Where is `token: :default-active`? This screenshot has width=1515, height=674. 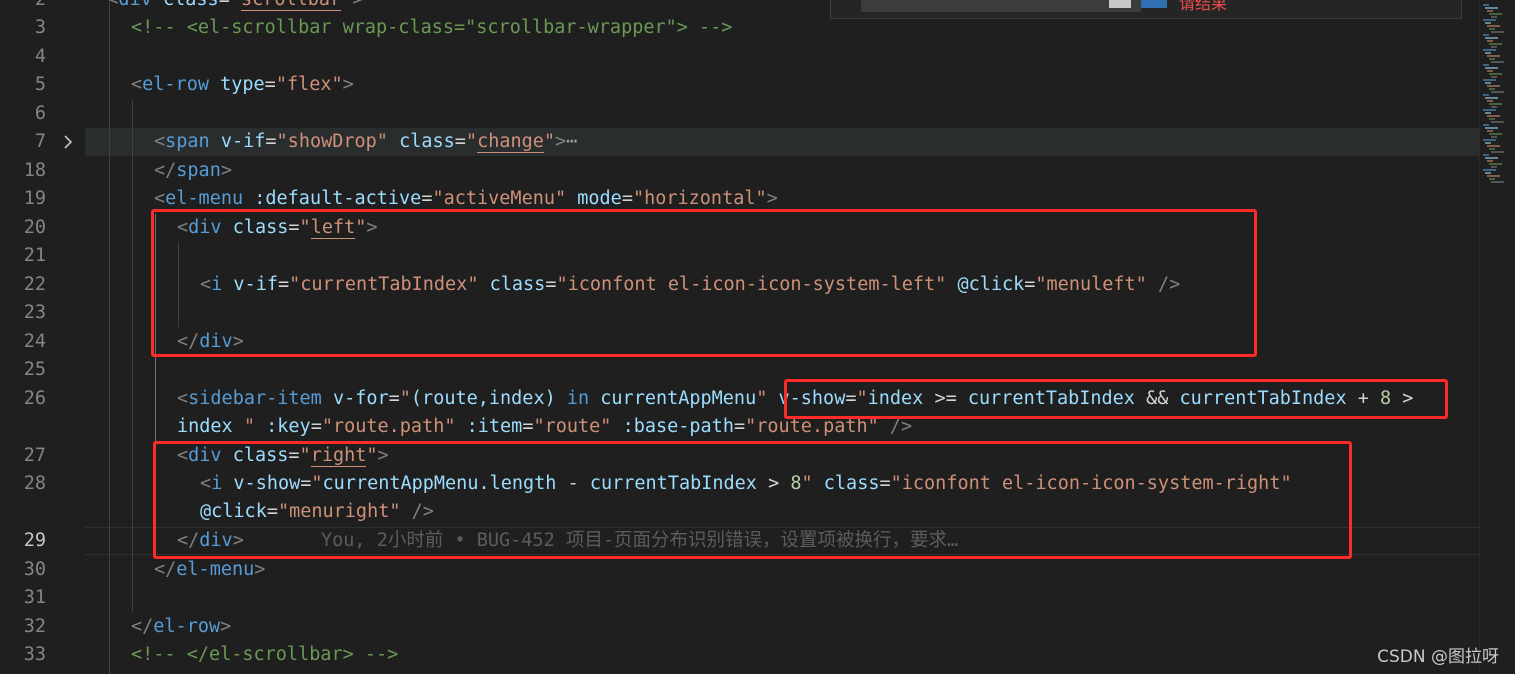 token: :default-active is located at coordinates (338, 198).